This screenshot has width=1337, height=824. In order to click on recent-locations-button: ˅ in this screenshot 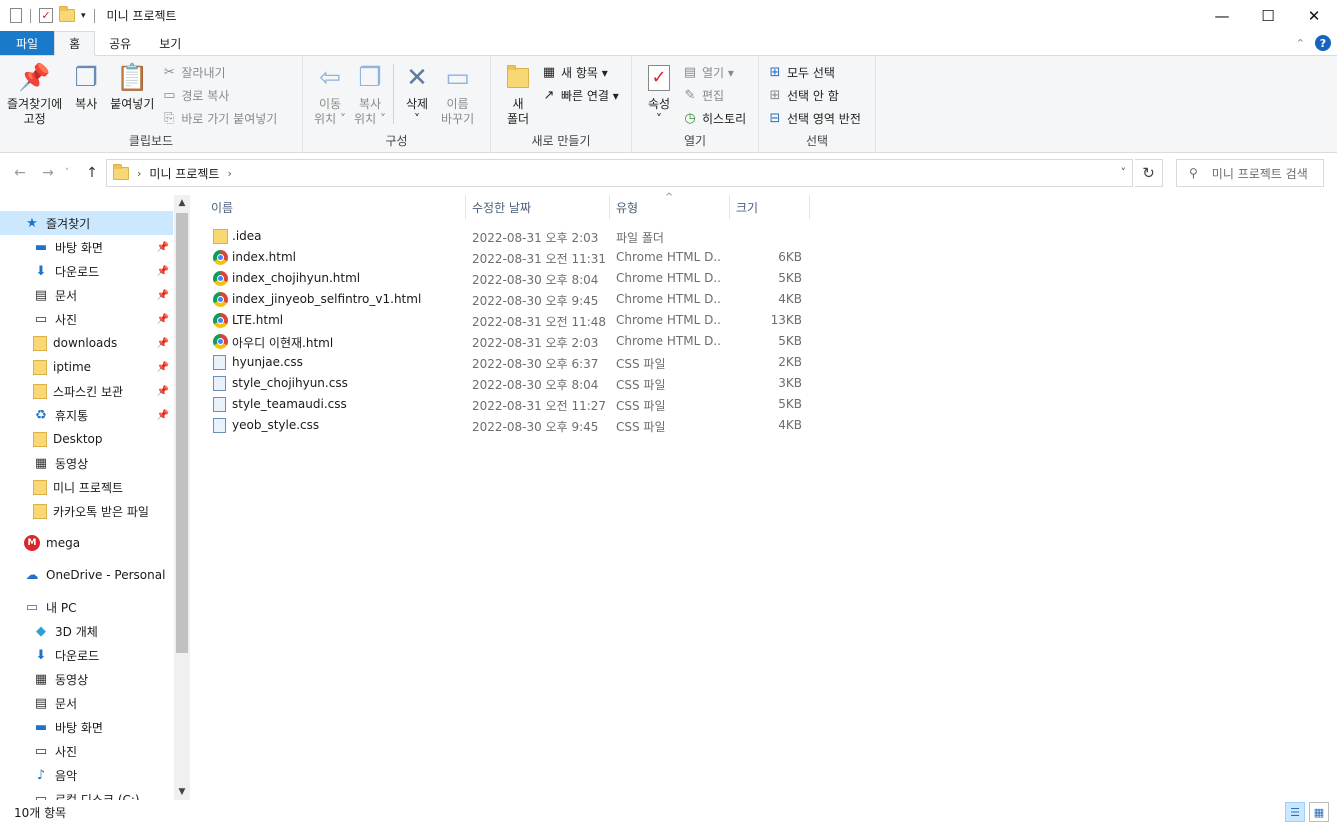, I will do `click(67, 173)`.